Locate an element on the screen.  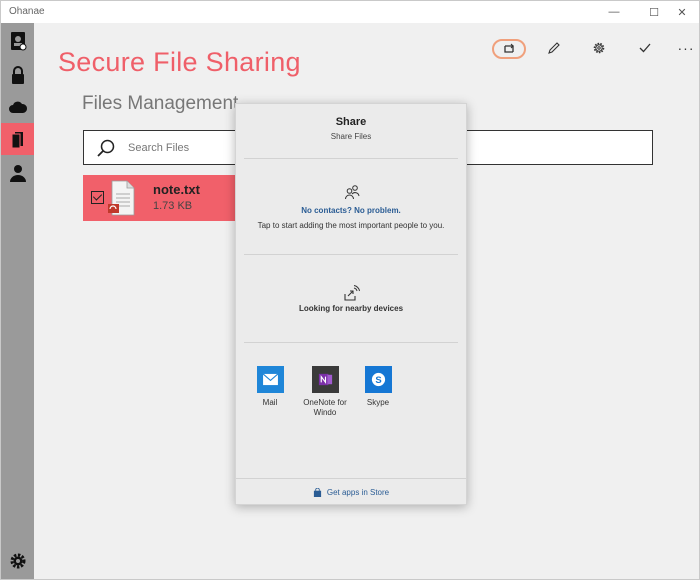
settings-button is located at coordinates (599, 48).